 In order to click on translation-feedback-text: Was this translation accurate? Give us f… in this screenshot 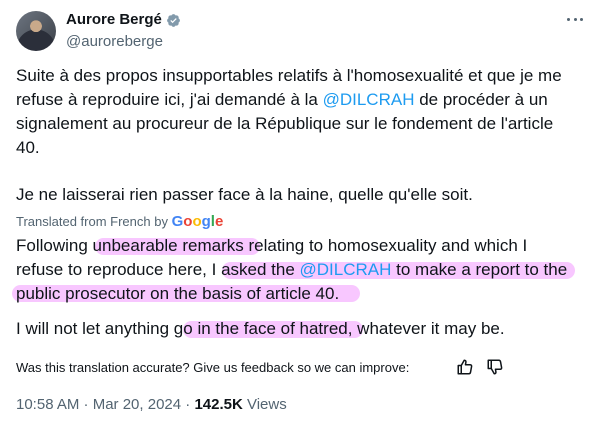, I will do `click(213, 367)`.